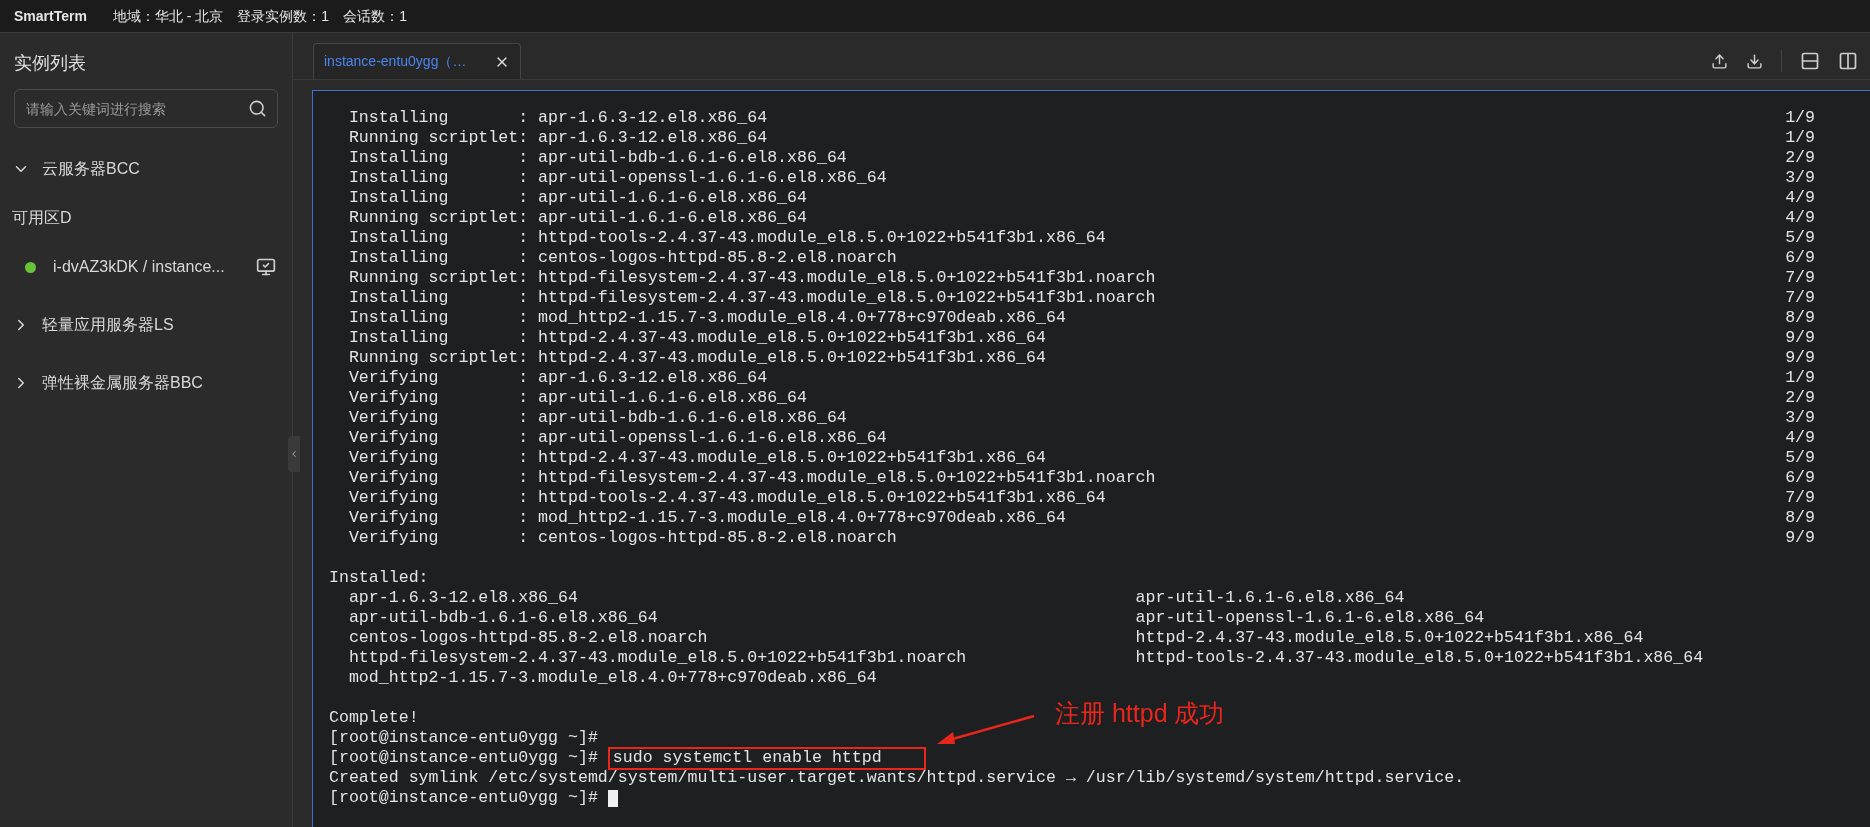 The width and height of the screenshot is (1870, 827). Describe the element at coordinates (1270, 597) in the screenshot. I see `package-name: apr-util-1.6.1-6.el8.x86_64` at that location.